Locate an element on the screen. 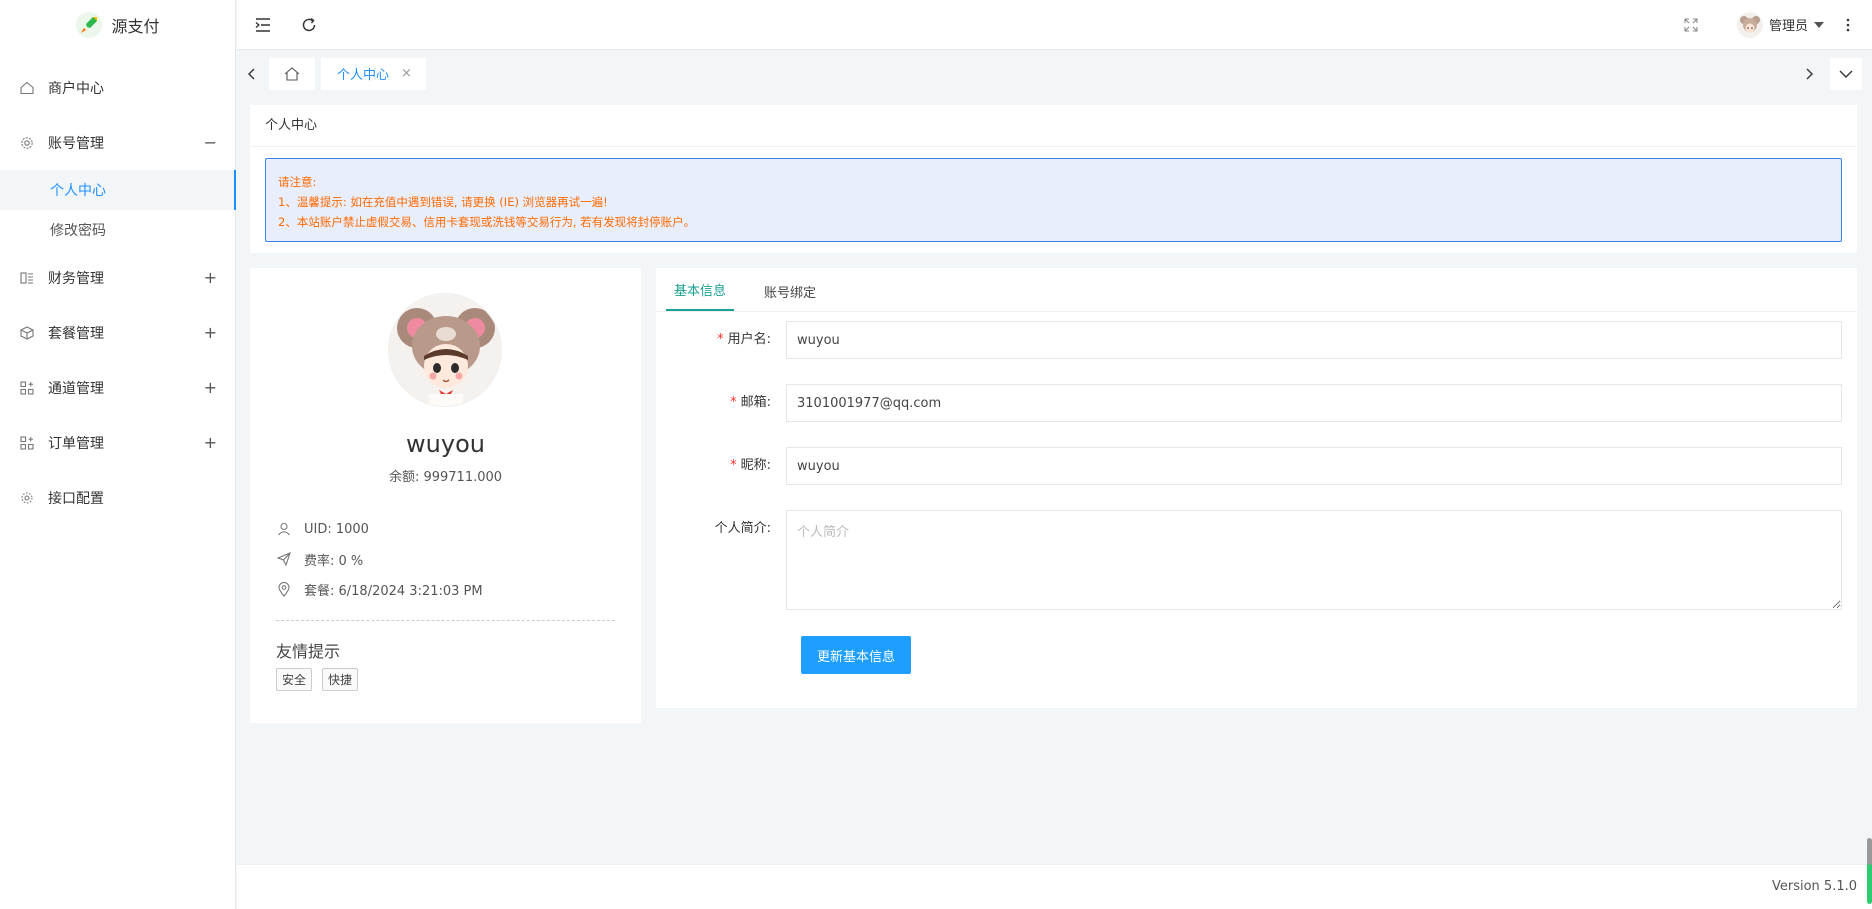 Image resolution: width=1872 pixels, height=909 pixels. tips-title: 友情提示 is located at coordinates (308, 651).